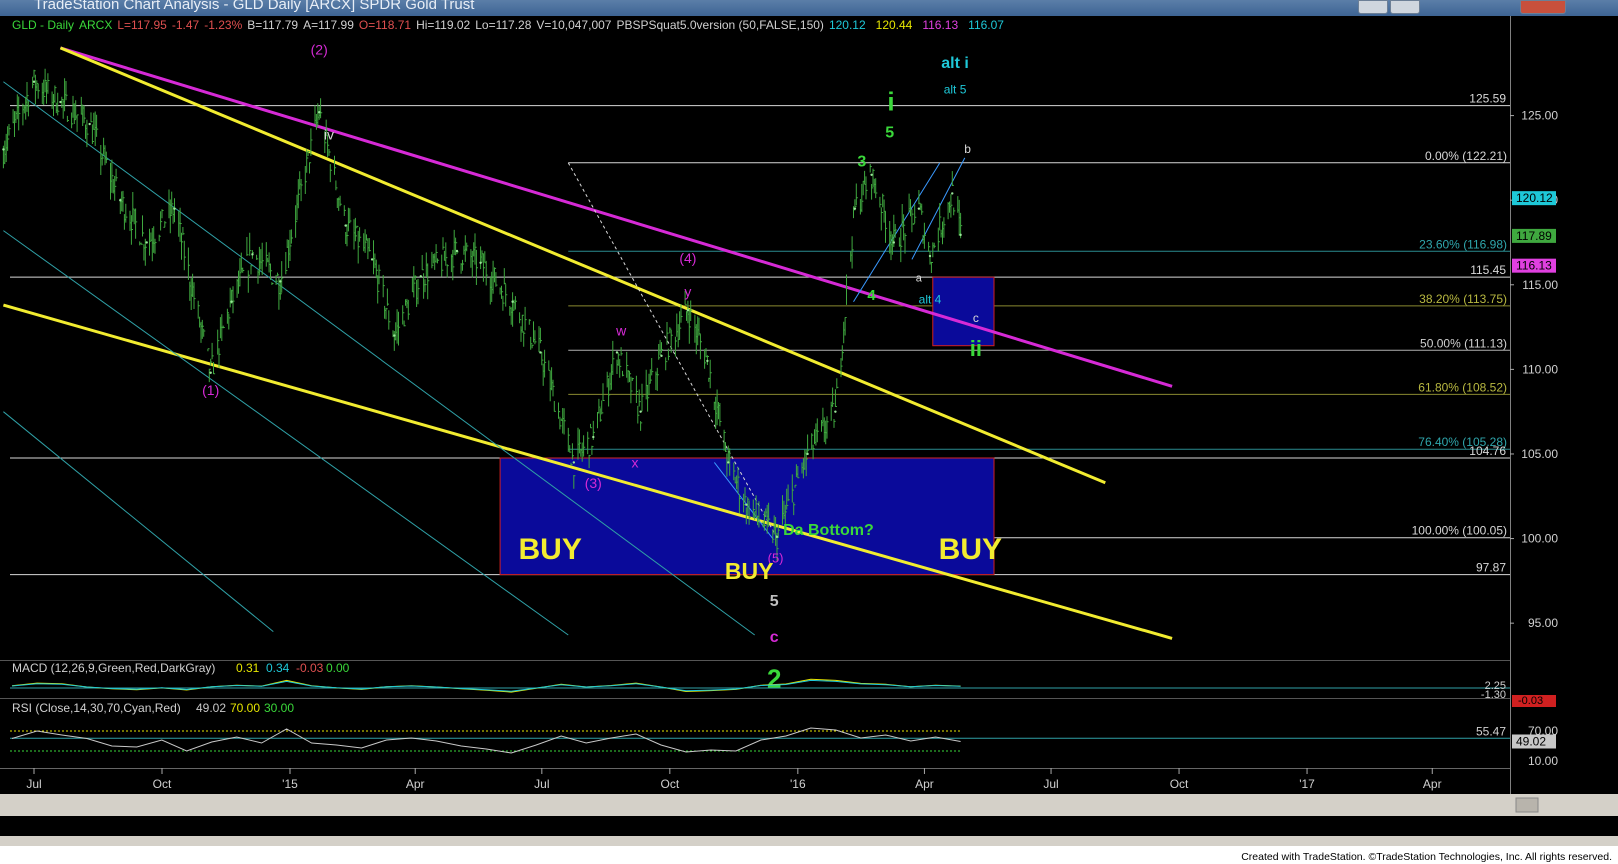 This screenshot has width=1618, height=864. I want to click on macd-value: 0.34, so click(278, 668).